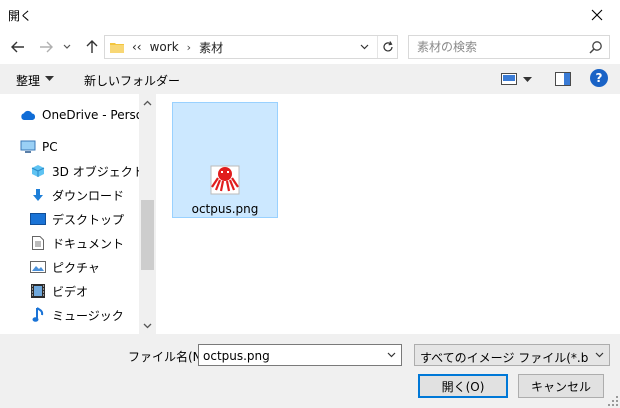 This screenshot has height=408, width=620. I want to click on change-view-button, so click(509, 79).